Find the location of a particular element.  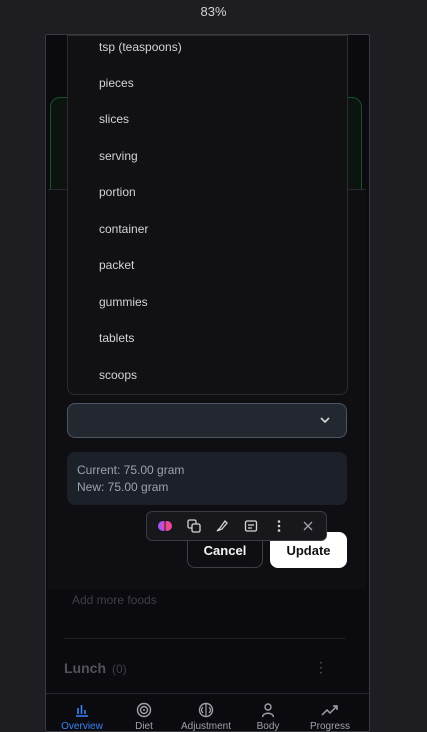

copy-icon is located at coordinates (194, 526).